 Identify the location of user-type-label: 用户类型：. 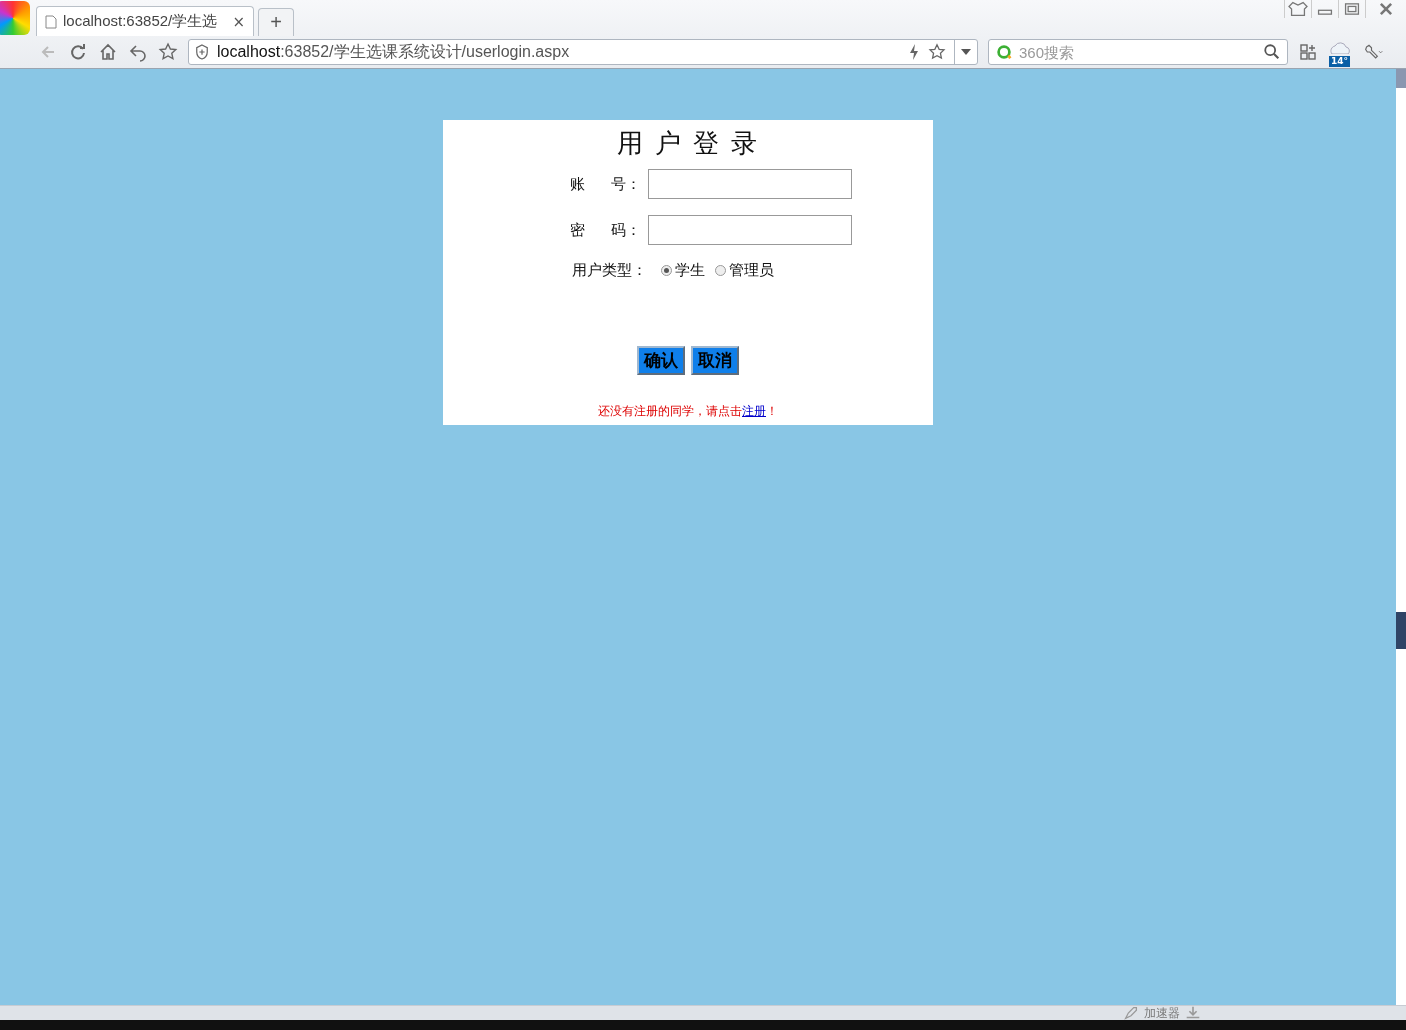
(609, 270).